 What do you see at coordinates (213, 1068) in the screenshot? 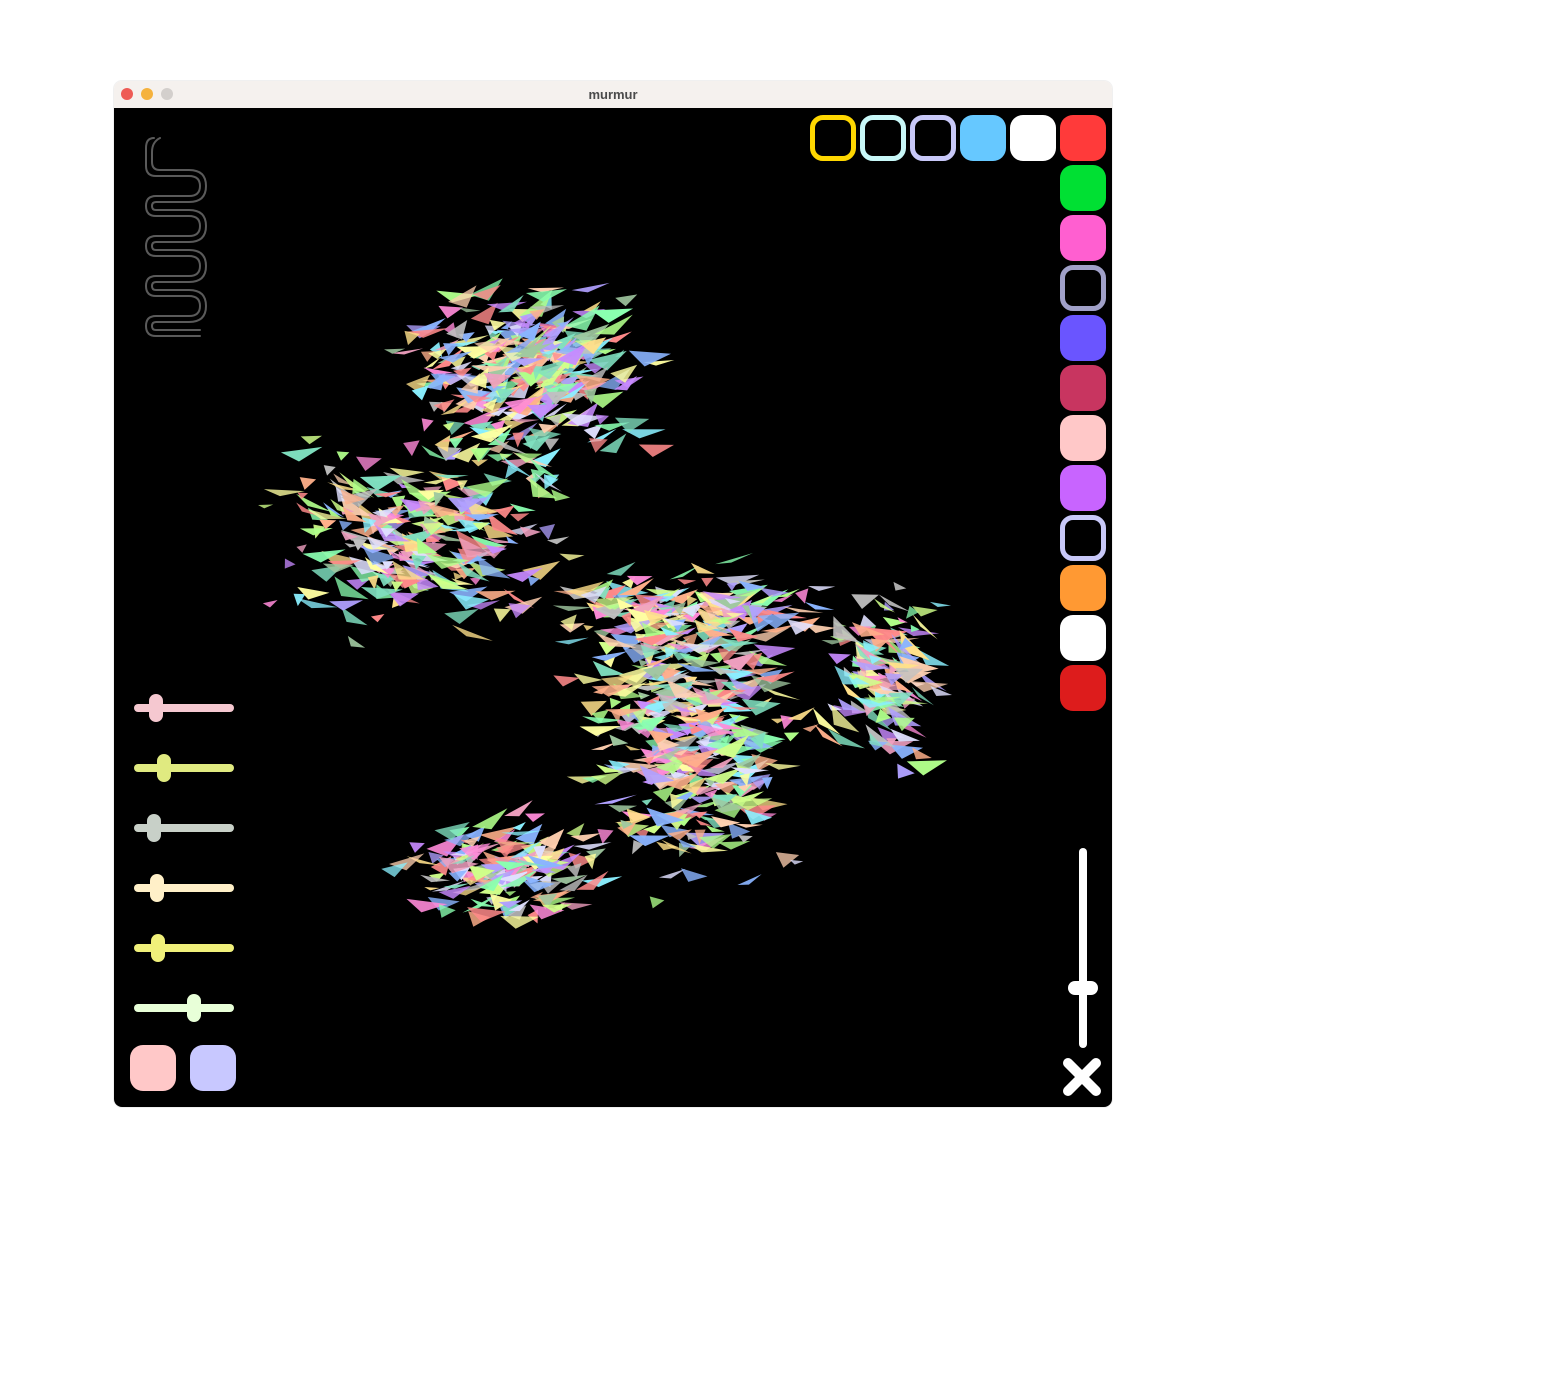
I see `lavender-square-button` at bounding box center [213, 1068].